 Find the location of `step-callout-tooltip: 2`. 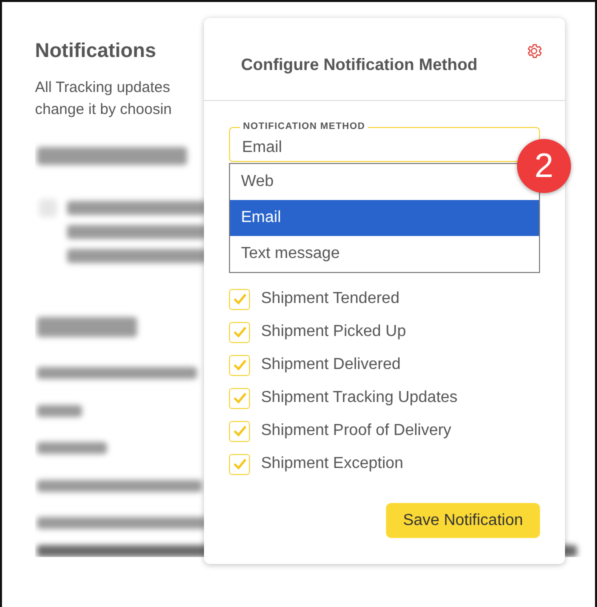

step-callout-tooltip: 2 is located at coordinates (544, 166).